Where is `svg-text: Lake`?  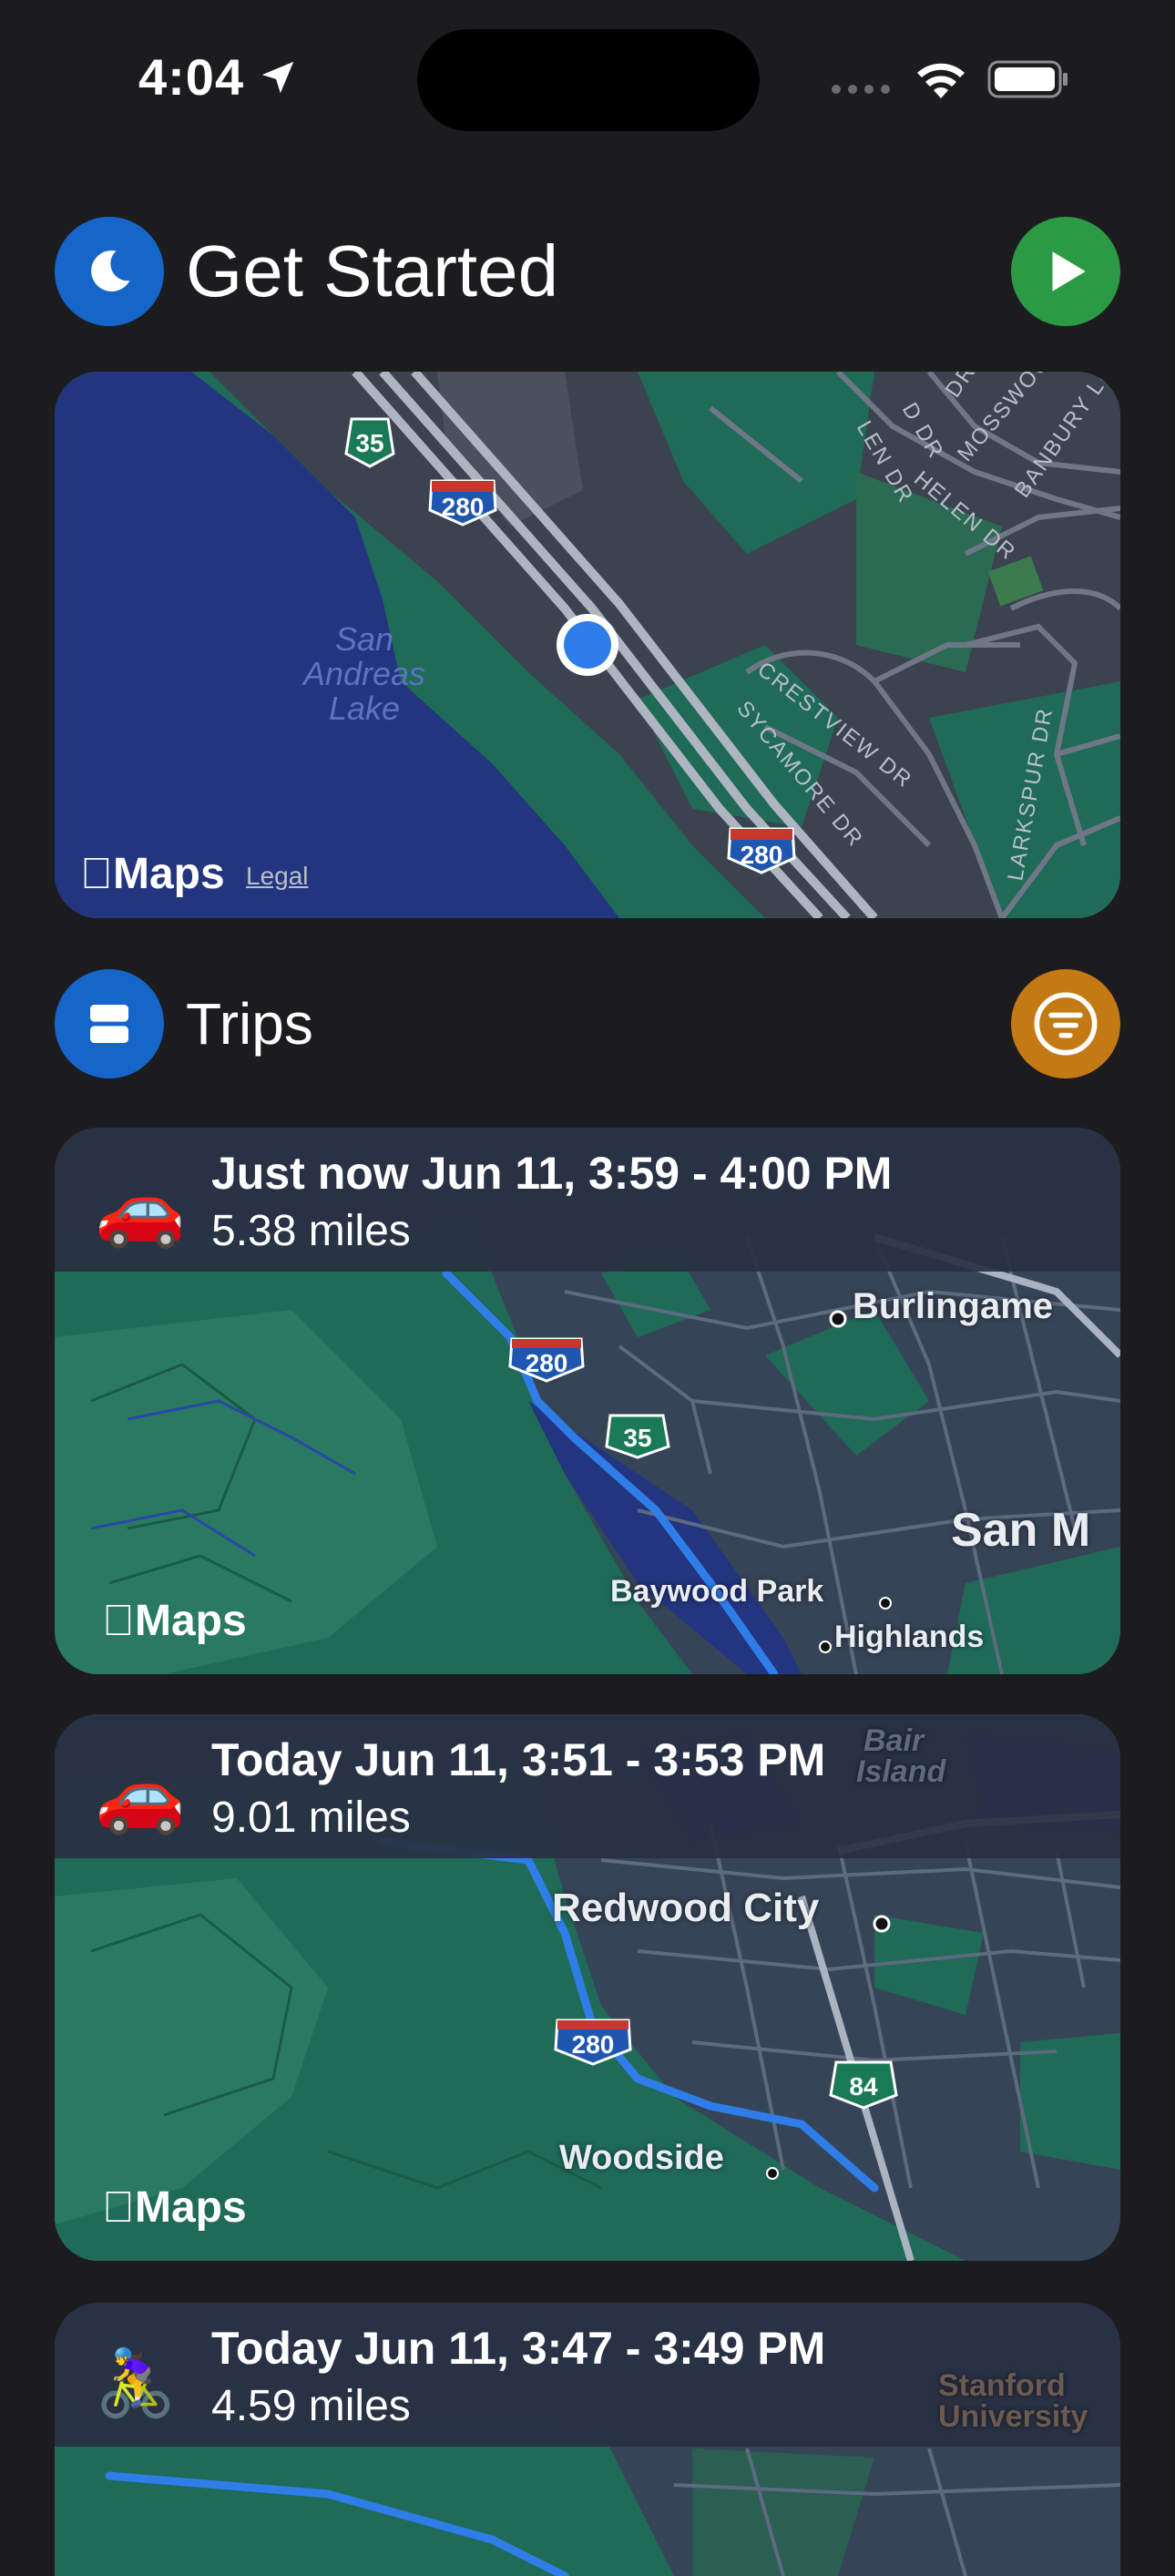
svg-text: Lake is located at coordinates (364, 708).